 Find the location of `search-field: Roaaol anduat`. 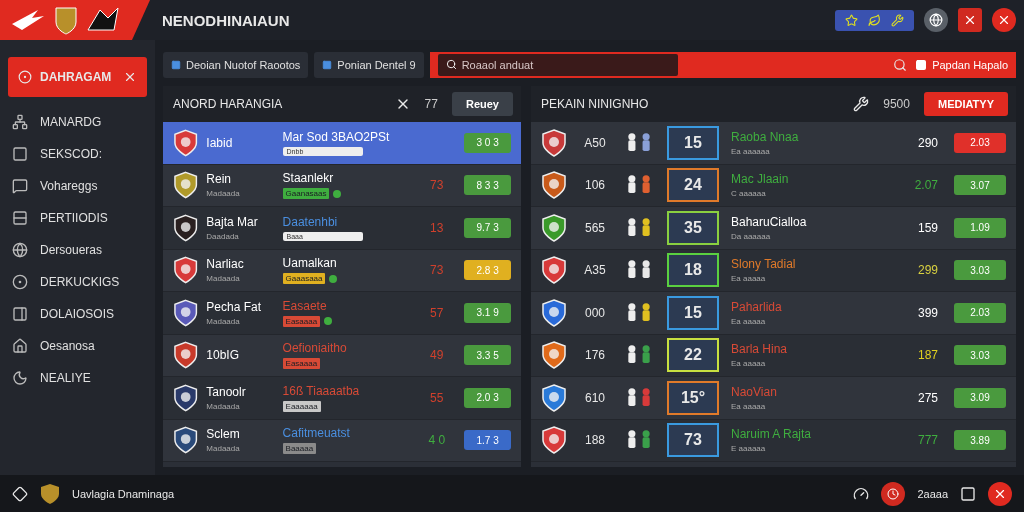

search-field: Roaaol anduat is located at coordinates (557, 65).